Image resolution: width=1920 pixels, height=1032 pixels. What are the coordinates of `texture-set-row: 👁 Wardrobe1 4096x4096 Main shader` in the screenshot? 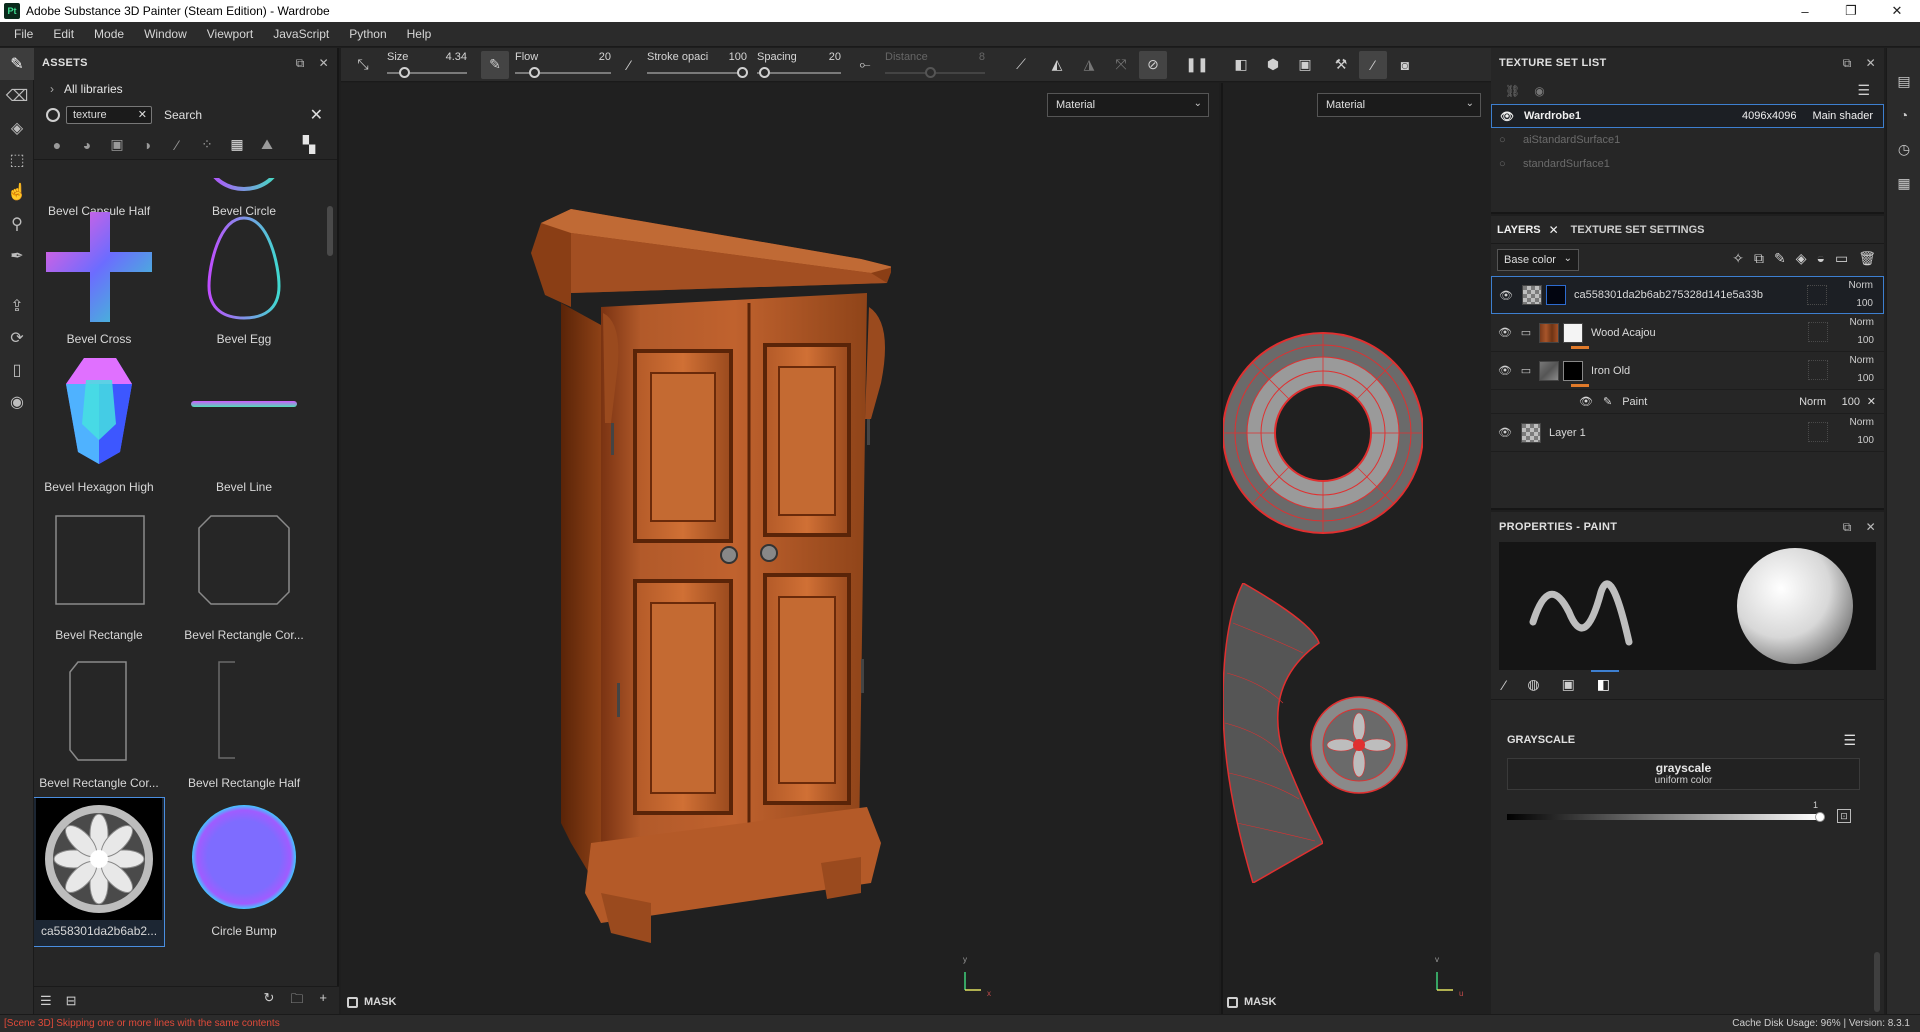 It's located at (1687, 116).